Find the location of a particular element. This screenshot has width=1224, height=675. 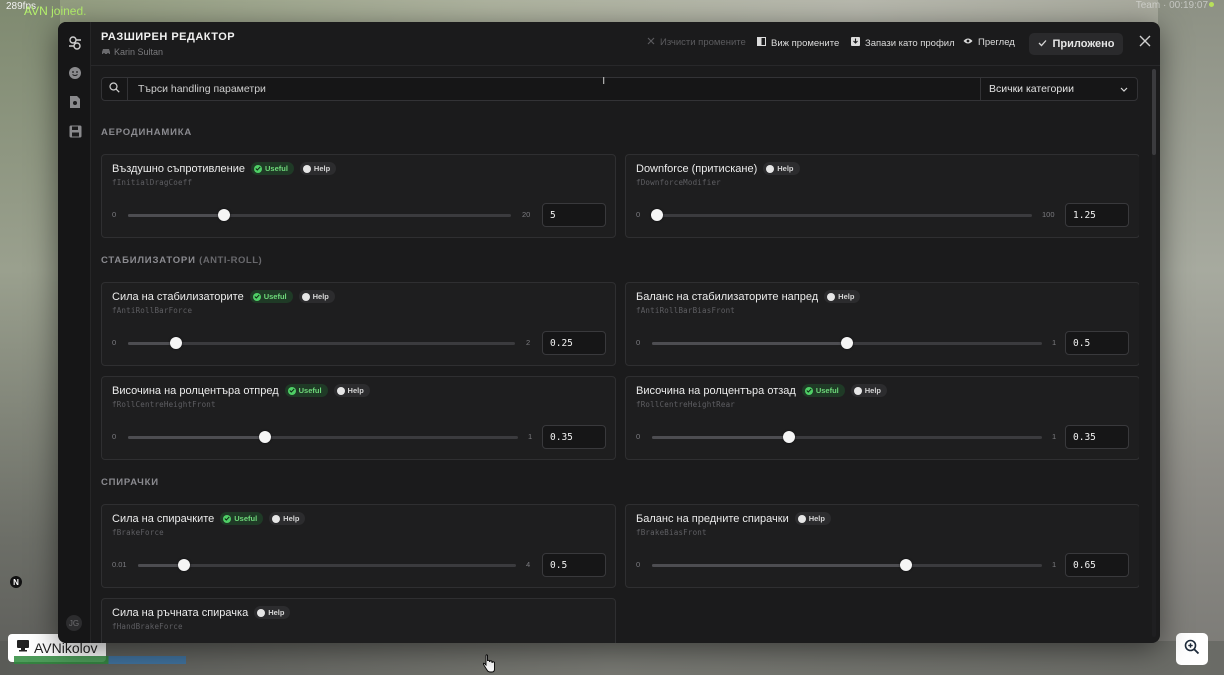

section-title-anti-roll: СТАБИЛИЗАТОРИ (ANTI-ROLL) is located at coordinates (181, 260).